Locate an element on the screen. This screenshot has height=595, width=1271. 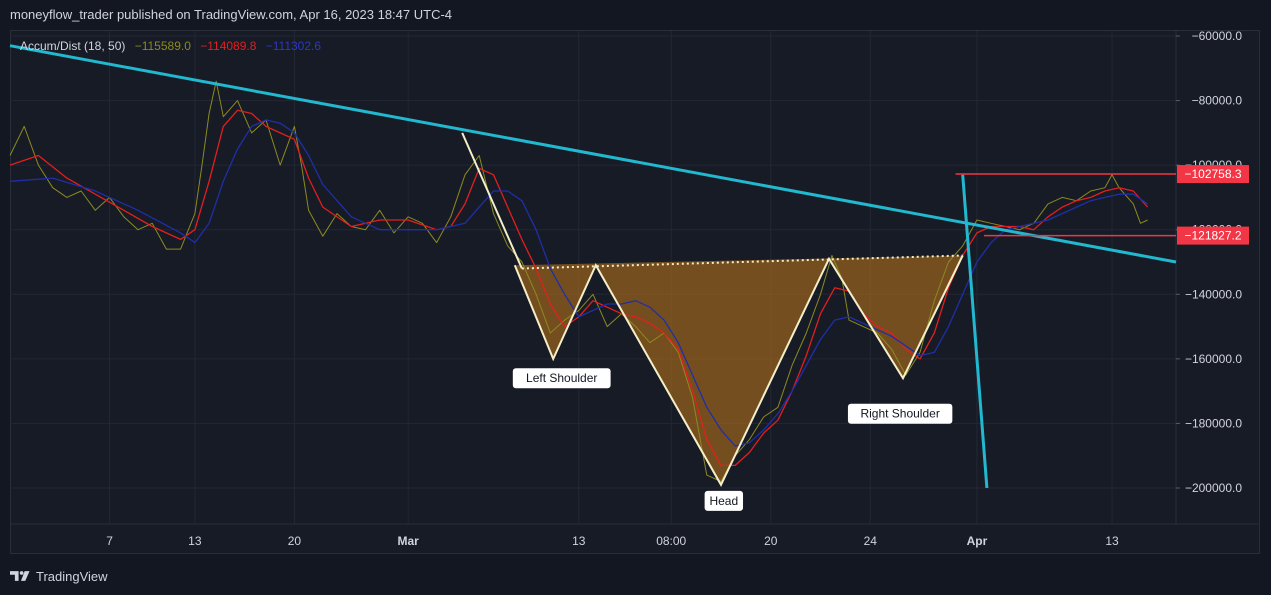
y-tick-label: −180000.0 is located at coordinates (1213, 423).